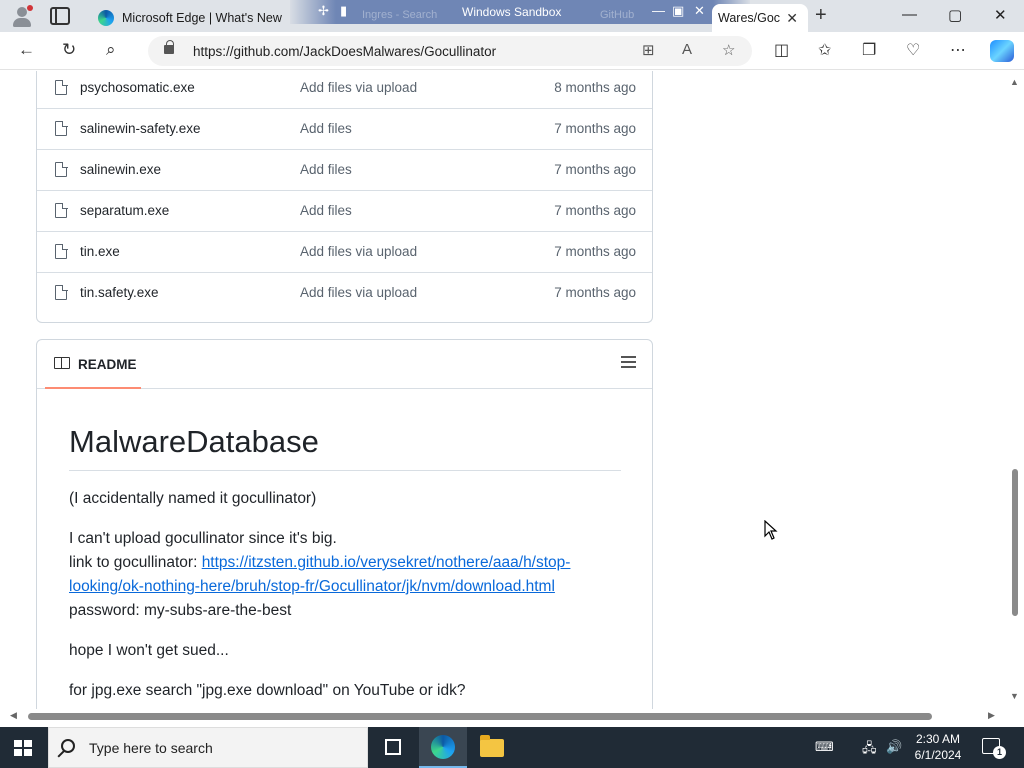  I want to click on sandbox-close-icon: ✕, so click(699, 11).